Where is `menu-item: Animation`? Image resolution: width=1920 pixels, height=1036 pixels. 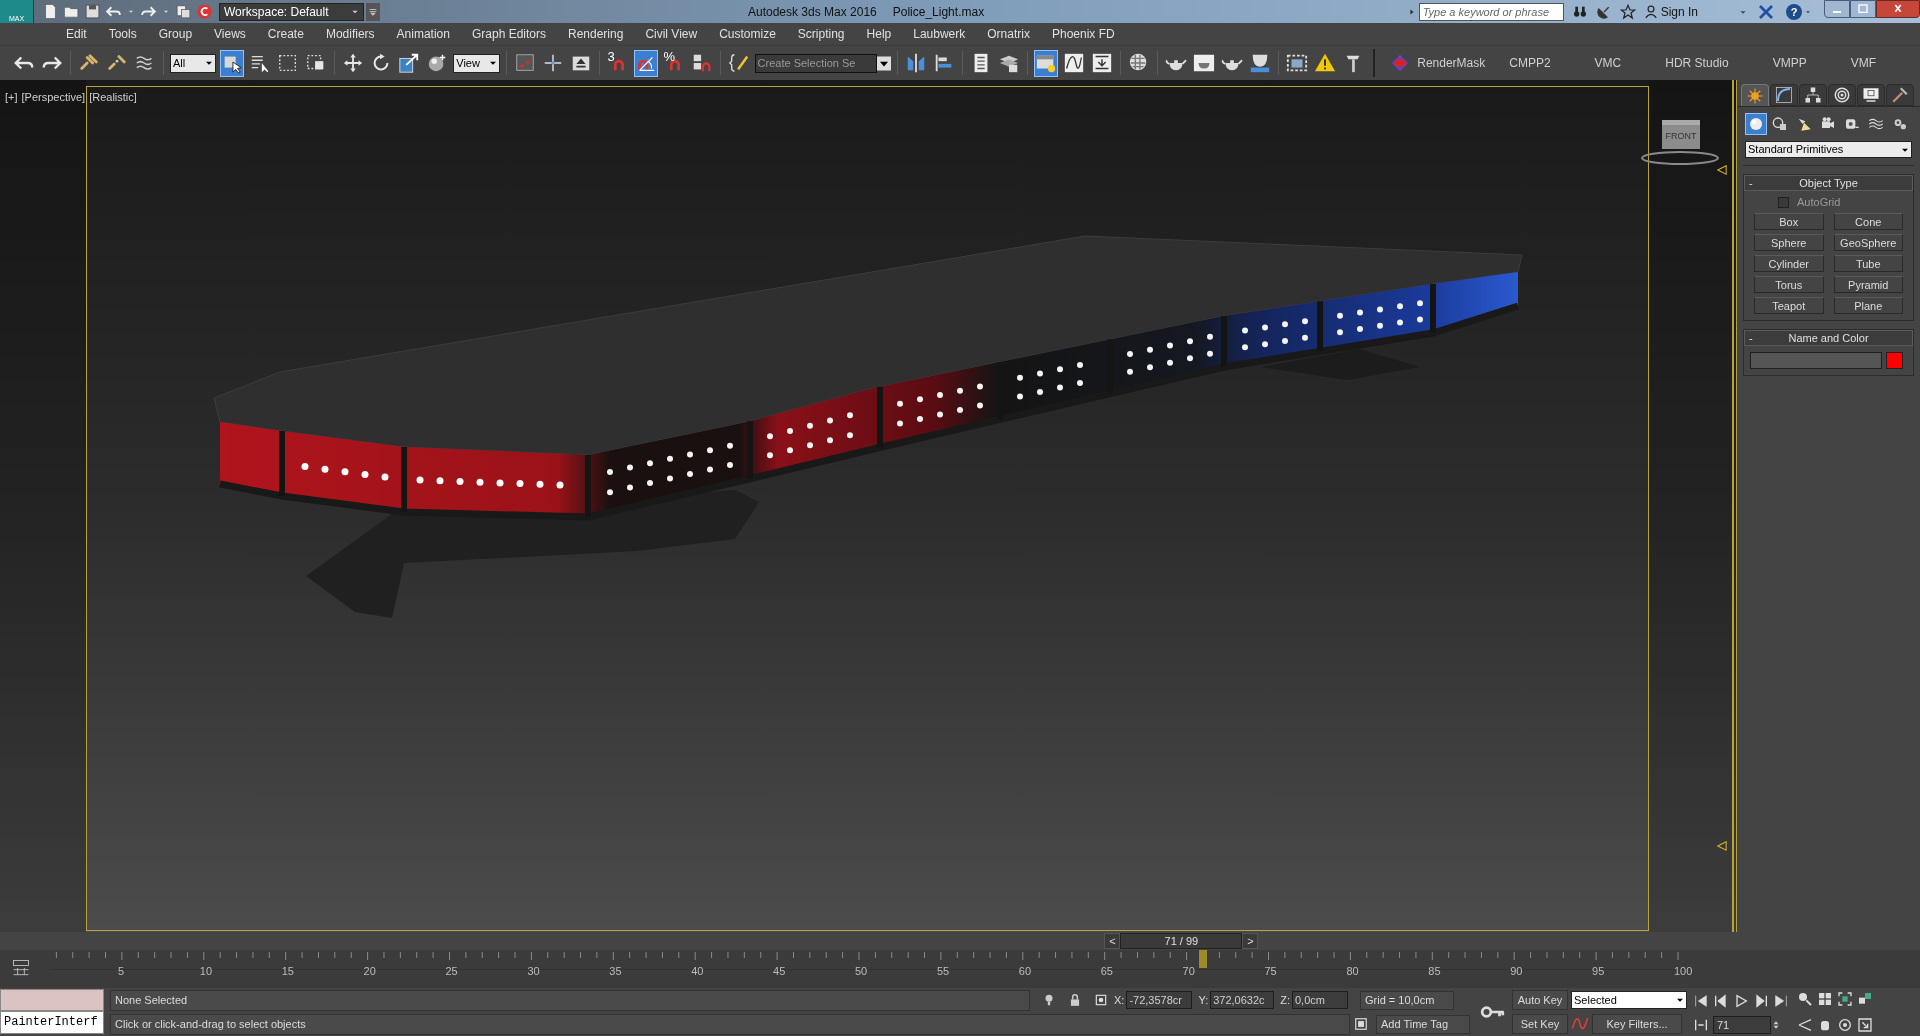 menu-item: Animation is located at coordinates (423, 34).